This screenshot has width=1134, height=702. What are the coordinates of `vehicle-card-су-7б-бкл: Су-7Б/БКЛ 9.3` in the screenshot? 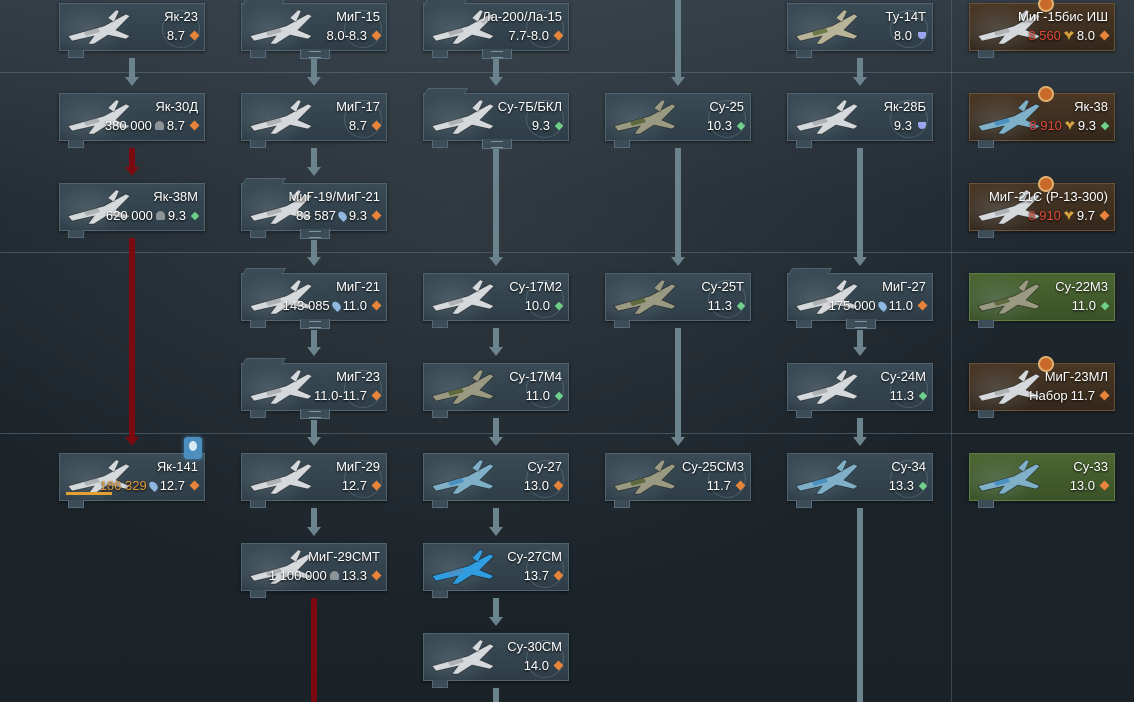 It's located at (496, 118).